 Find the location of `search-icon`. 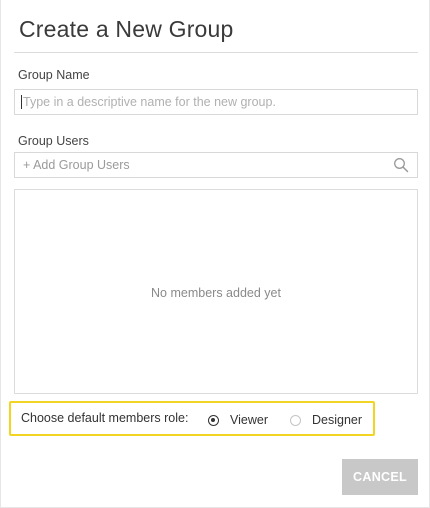

search-icon is located at coordinates (401, 165).